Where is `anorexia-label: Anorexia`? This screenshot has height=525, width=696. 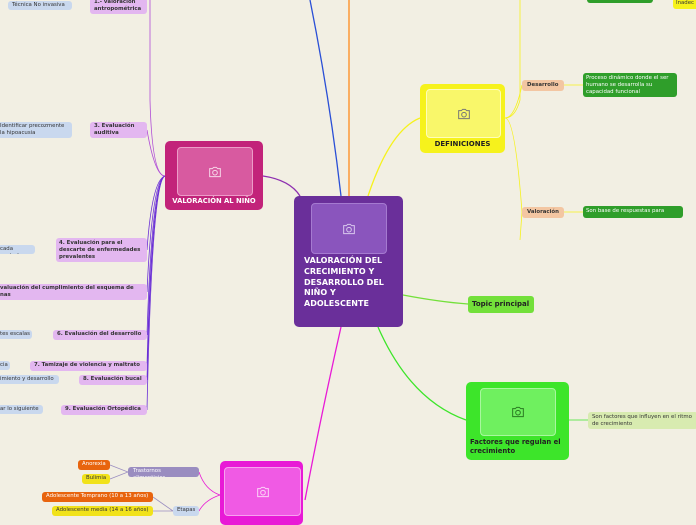
anorexia-label: Anorexia is located at coordinates (94, 464).